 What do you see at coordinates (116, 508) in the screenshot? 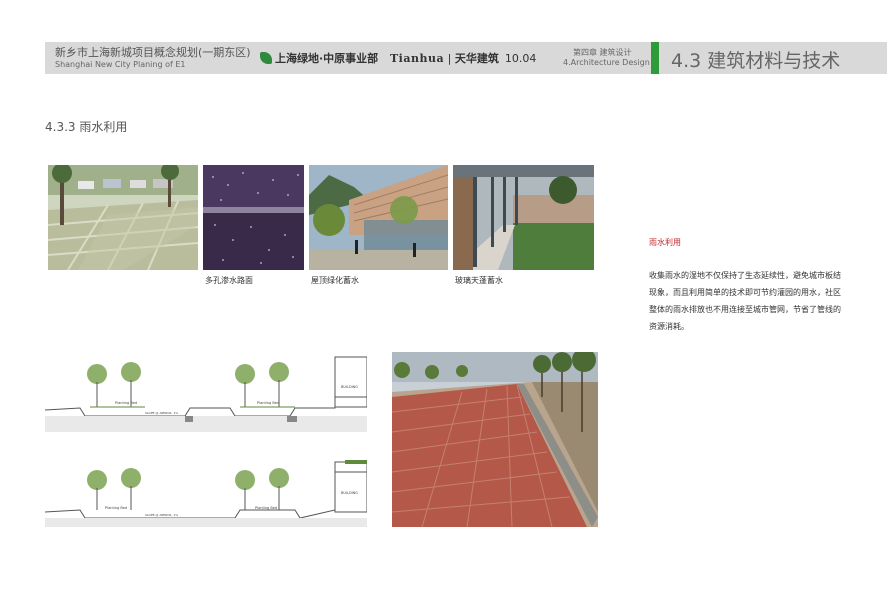
I see `label-planting-bed-3: Planting Bed` at bounding box center [116, 508].